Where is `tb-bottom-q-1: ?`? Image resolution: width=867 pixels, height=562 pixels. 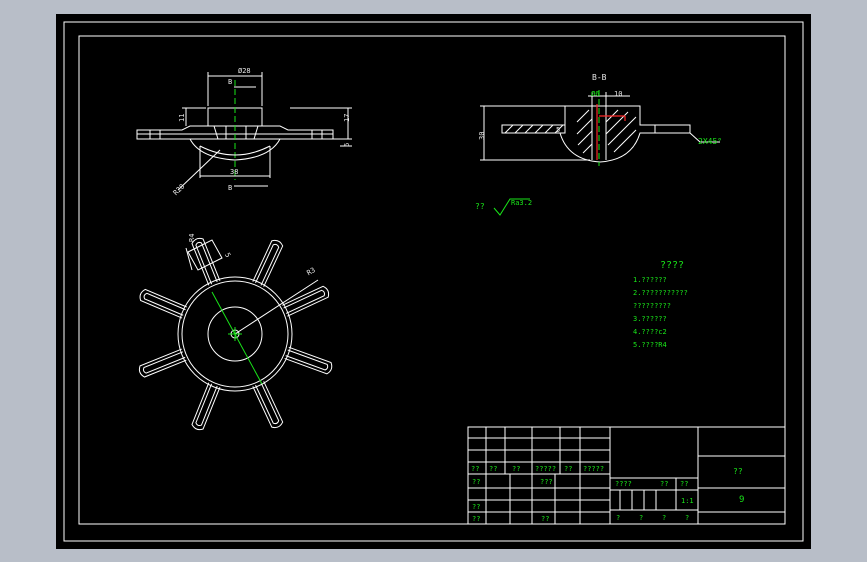 tb-bottom-q-1: ? is located at coordinates (618, 518).